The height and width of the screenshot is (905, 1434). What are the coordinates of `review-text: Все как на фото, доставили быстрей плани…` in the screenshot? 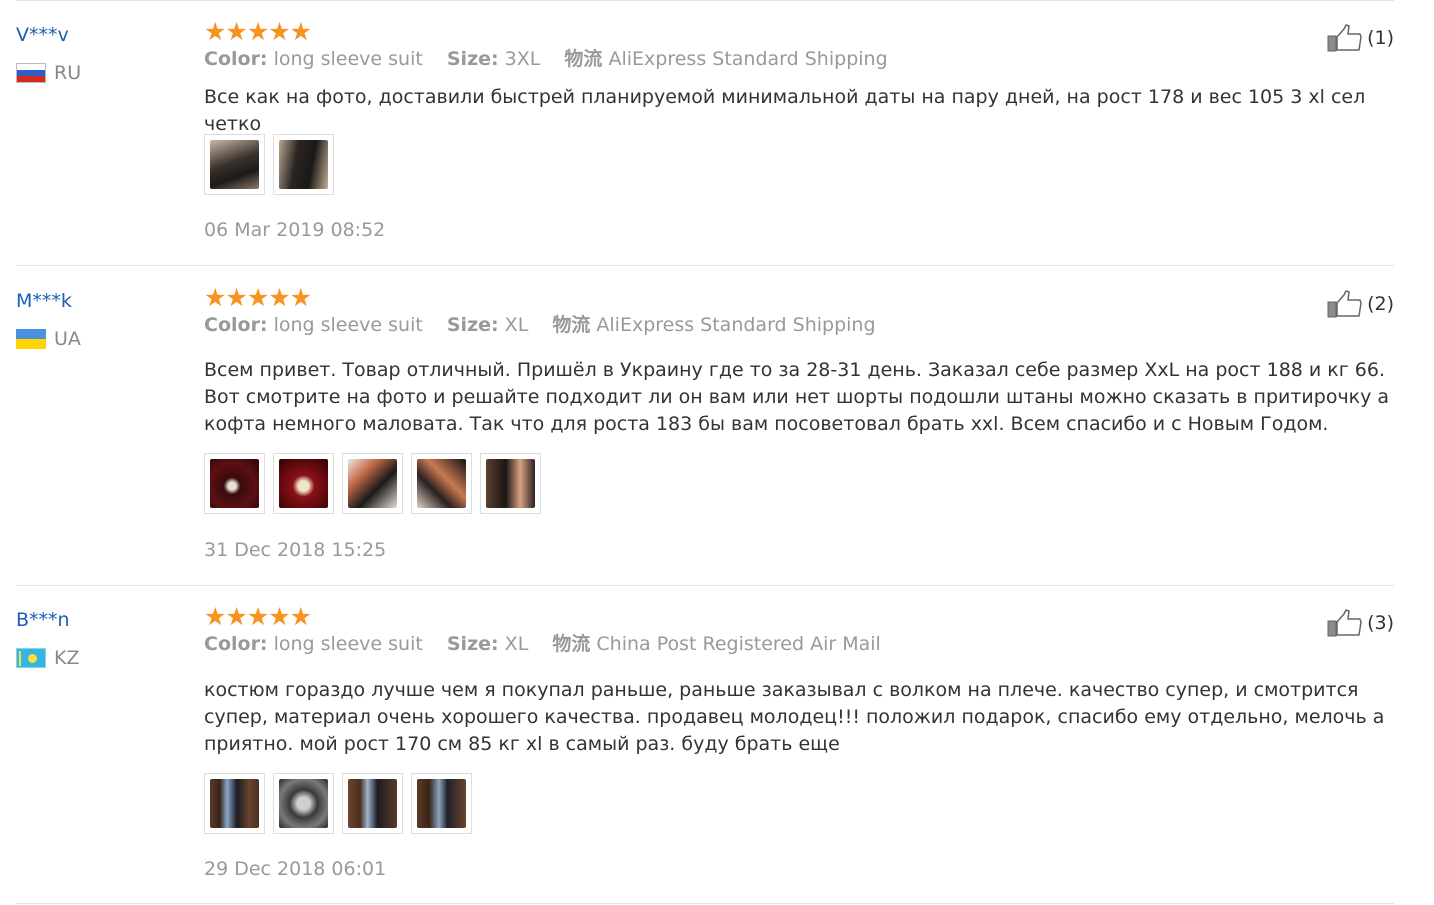 It's located at (785, 110).